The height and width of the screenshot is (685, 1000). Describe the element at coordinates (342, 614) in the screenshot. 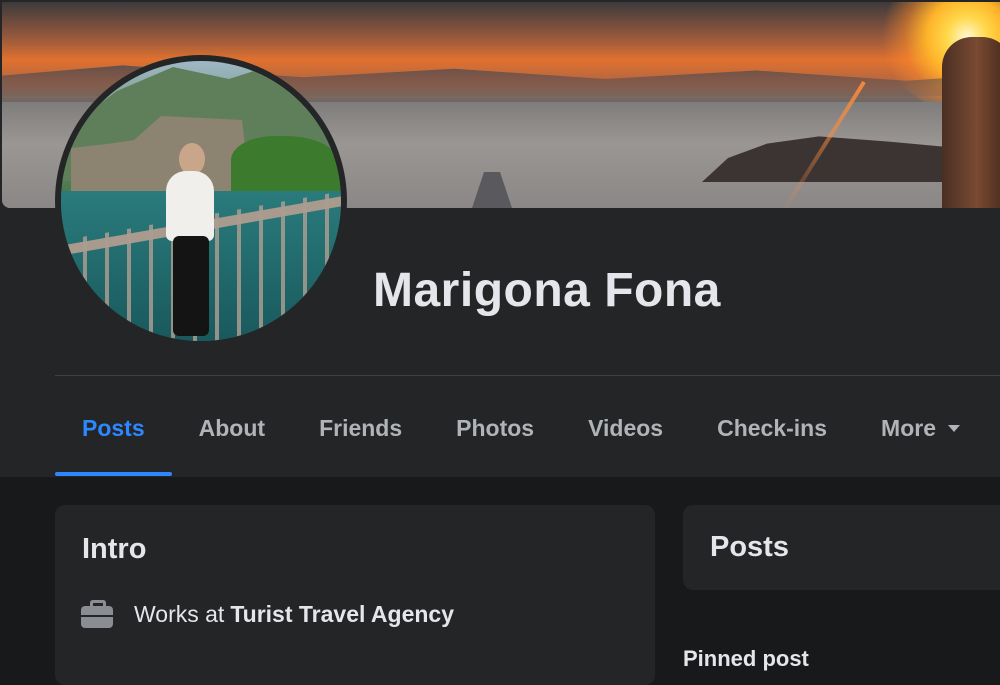

I see `work-employer-link: Turist Travel Agency` at that location.